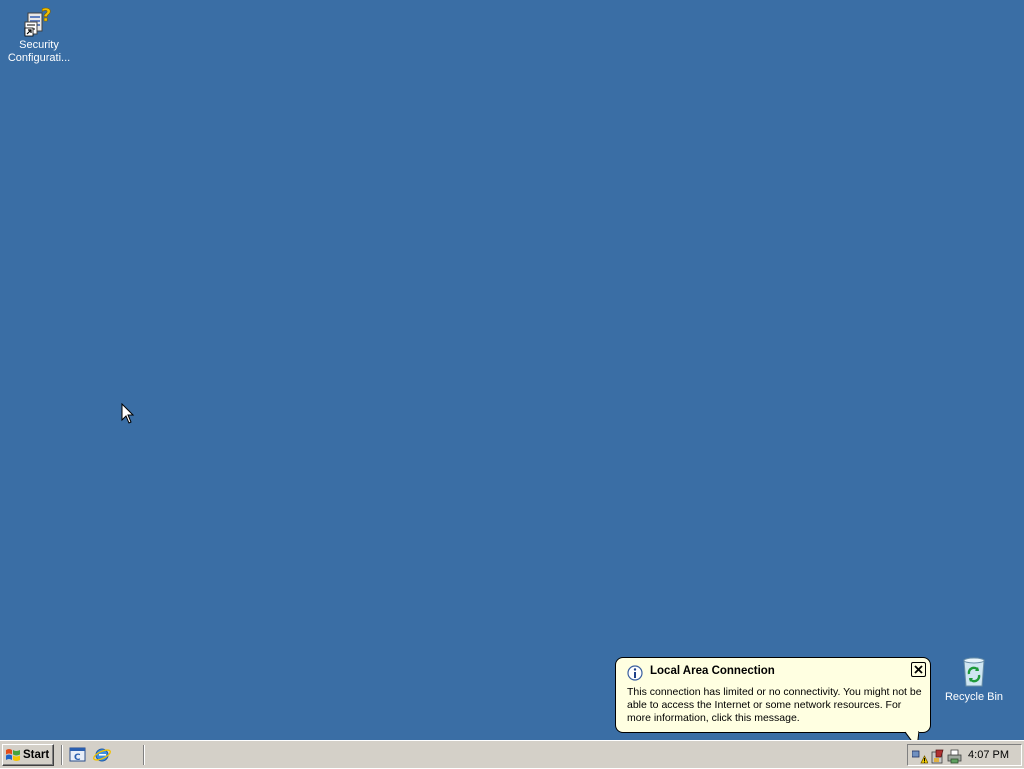  Describe the element at coordinates (36, 755) in the screenshot. I see `start-button-label: Start` at that location.